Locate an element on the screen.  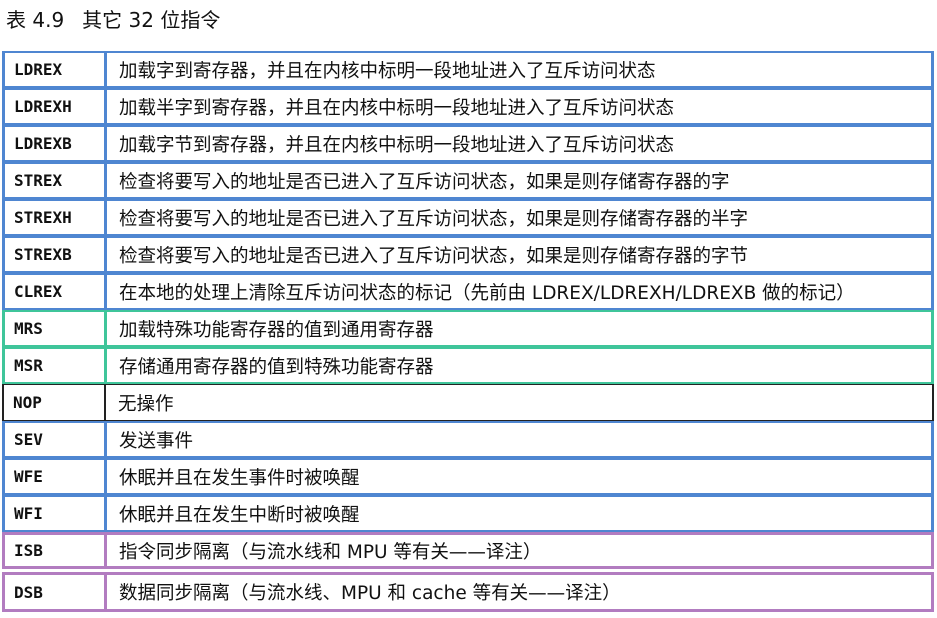
table-row: MSR 存储通用寄存器的值到特殊功能寄存器 is located at coordinates (468, 365).